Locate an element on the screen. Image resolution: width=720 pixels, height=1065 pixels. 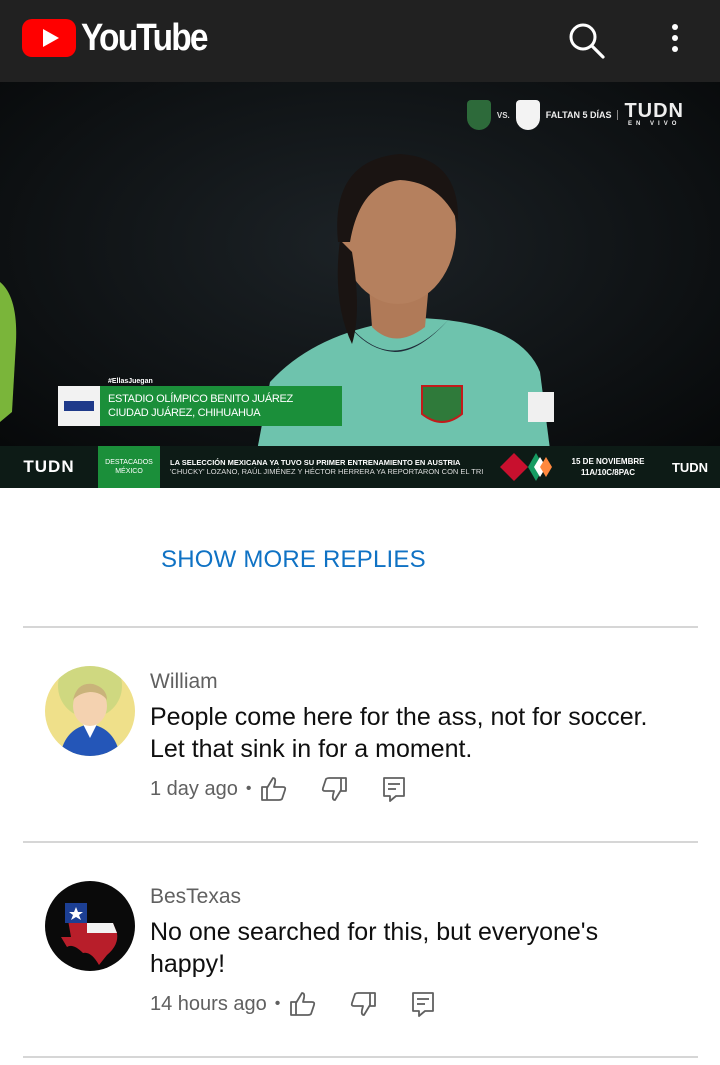
more-vert-icon is located at coordinates (675, 40).